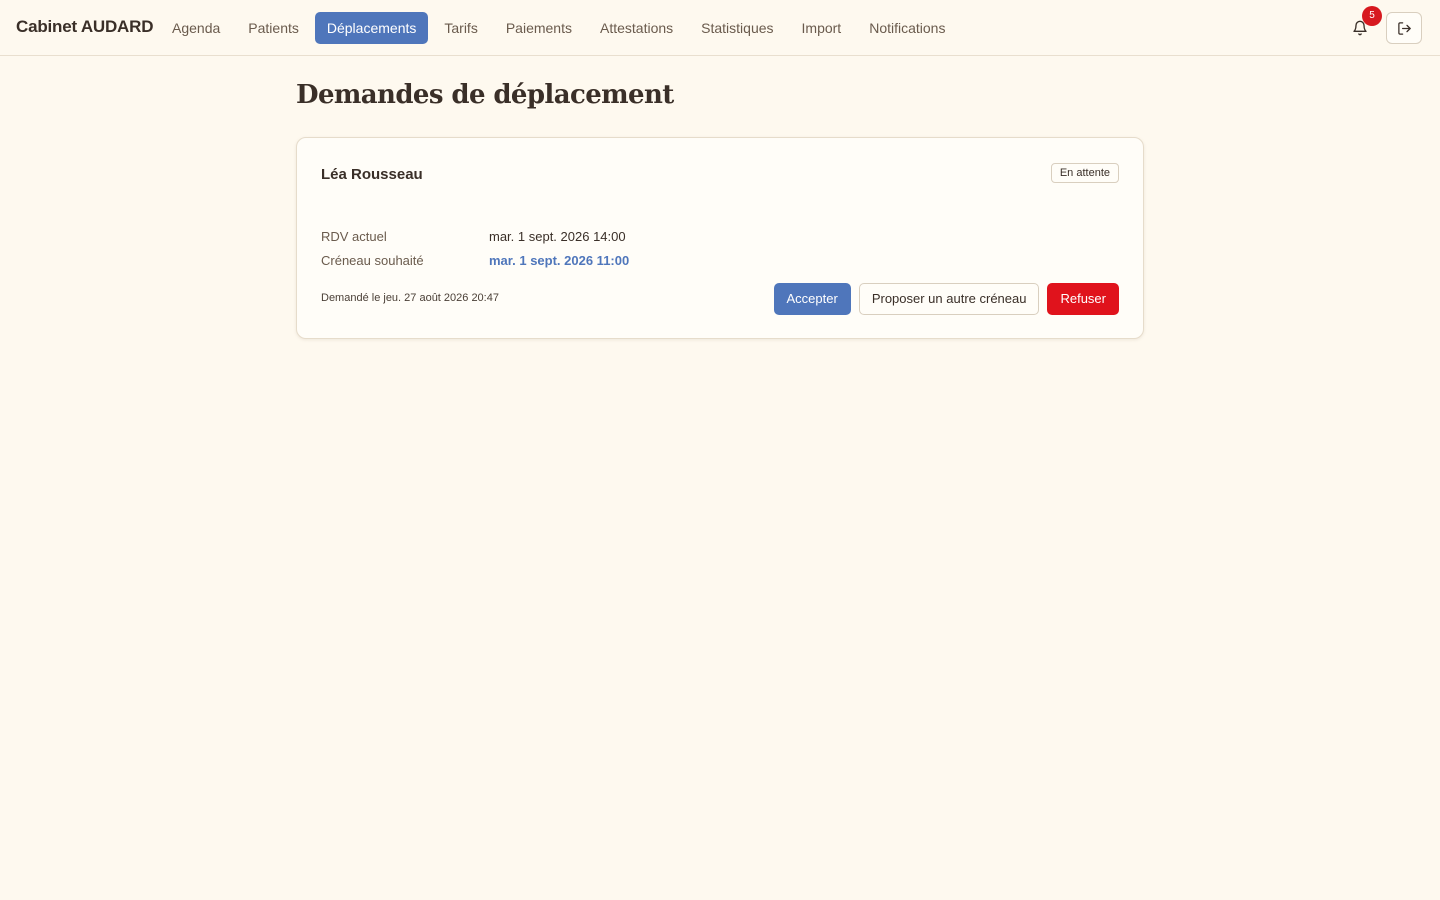  Describe the element at coordinates (949, 299) in the screenshot. I see `propose-slot-button: Proposer un autre créneau` at that location.